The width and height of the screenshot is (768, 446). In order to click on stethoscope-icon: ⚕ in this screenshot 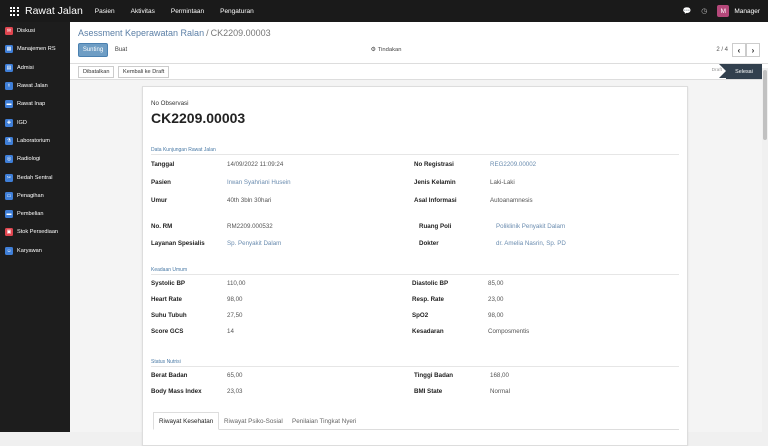, I will do `click(9, 86)`.